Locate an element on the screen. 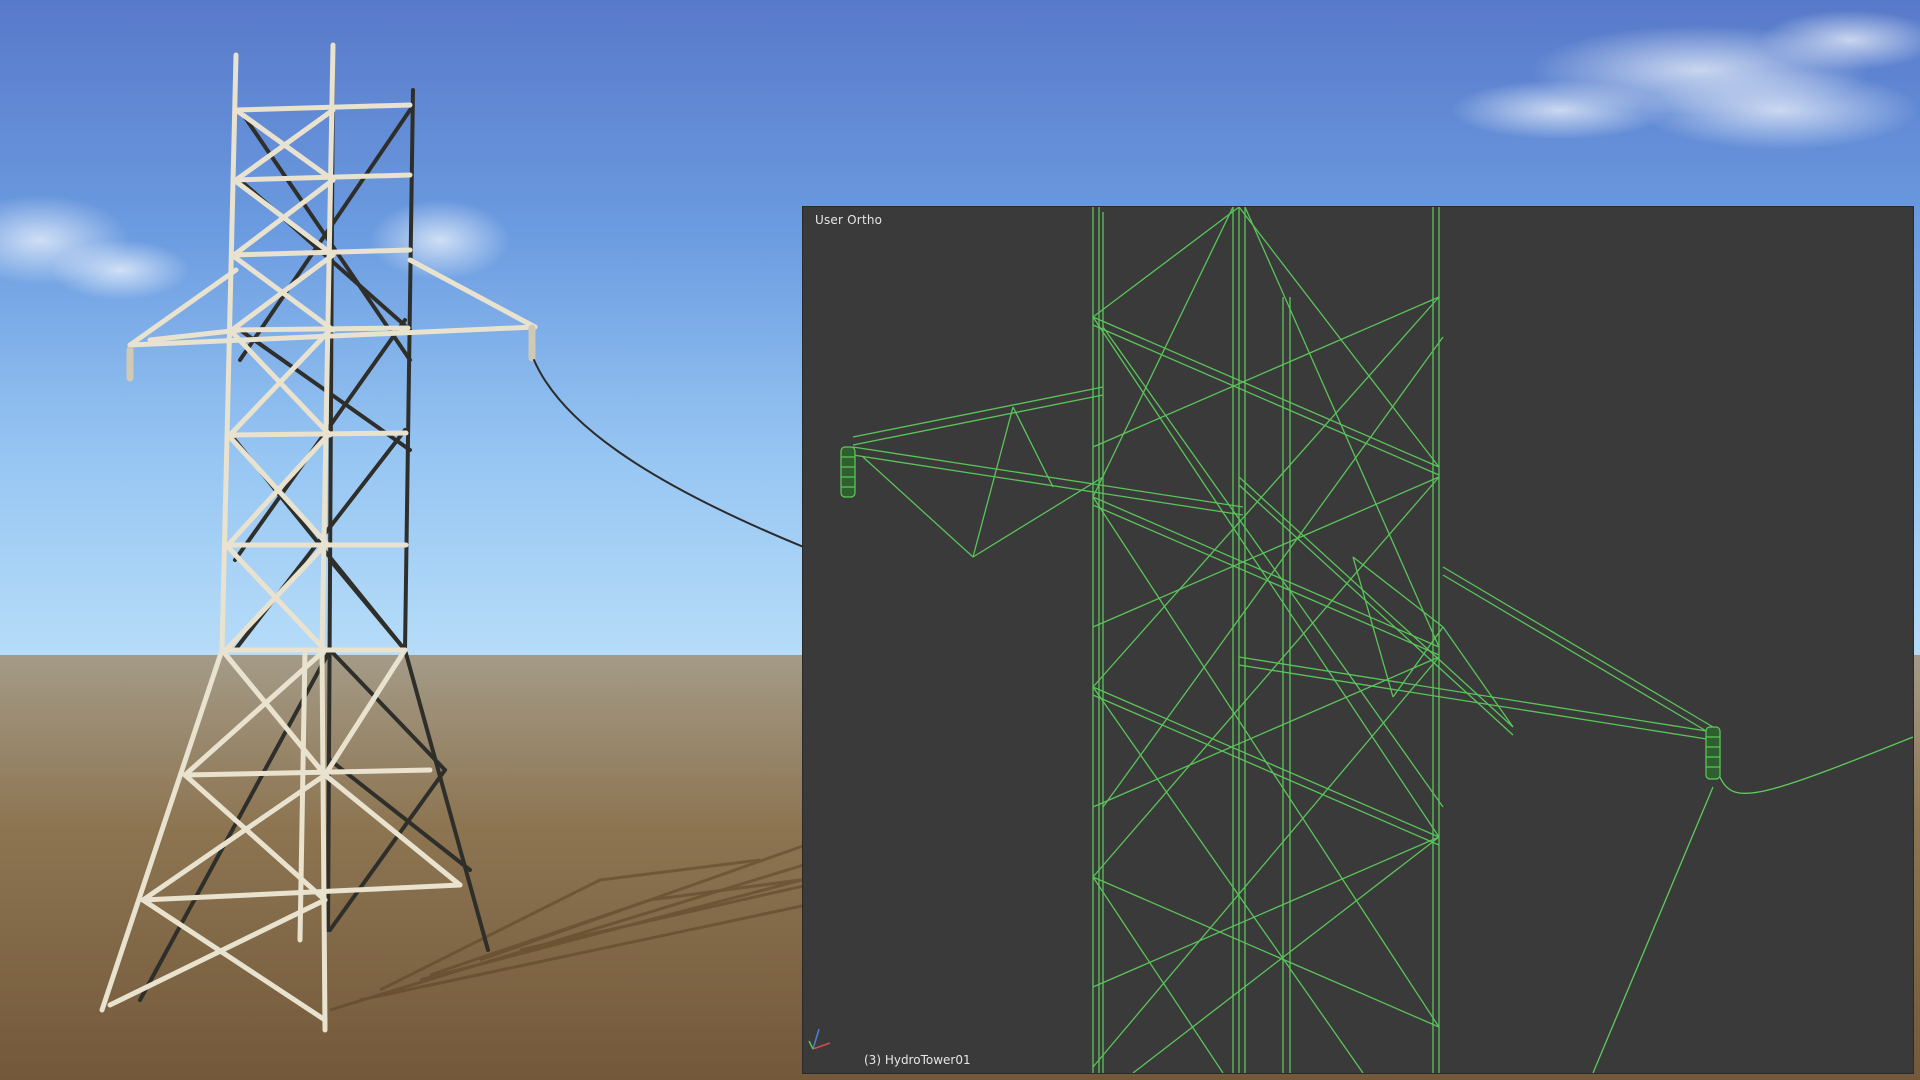 Image resolution: width=1920 pixels, height=1080 pixels. wire-insulator-right is located at coordinates (1713, 753).